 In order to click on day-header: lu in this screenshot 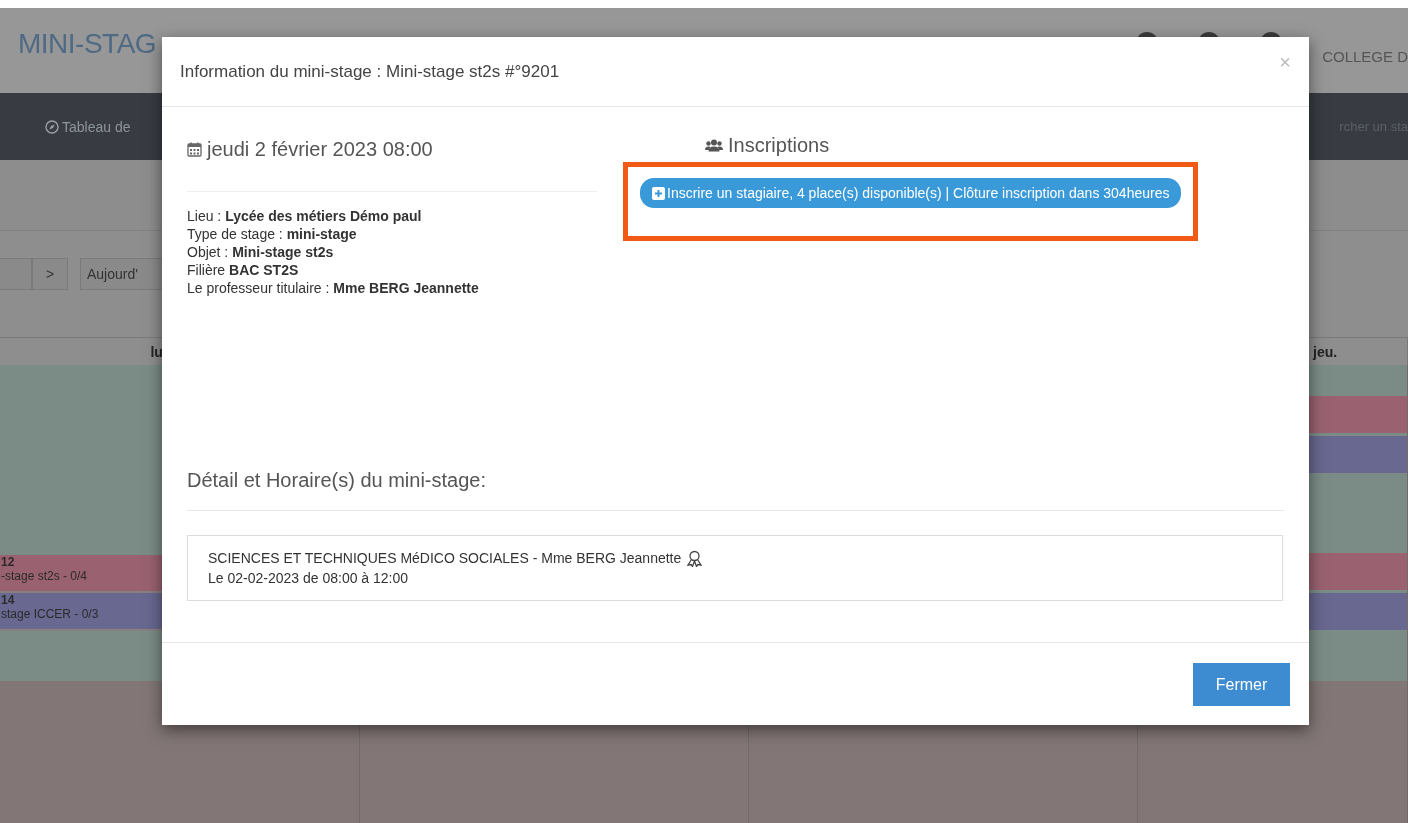, I will do `click(156, 351)`.